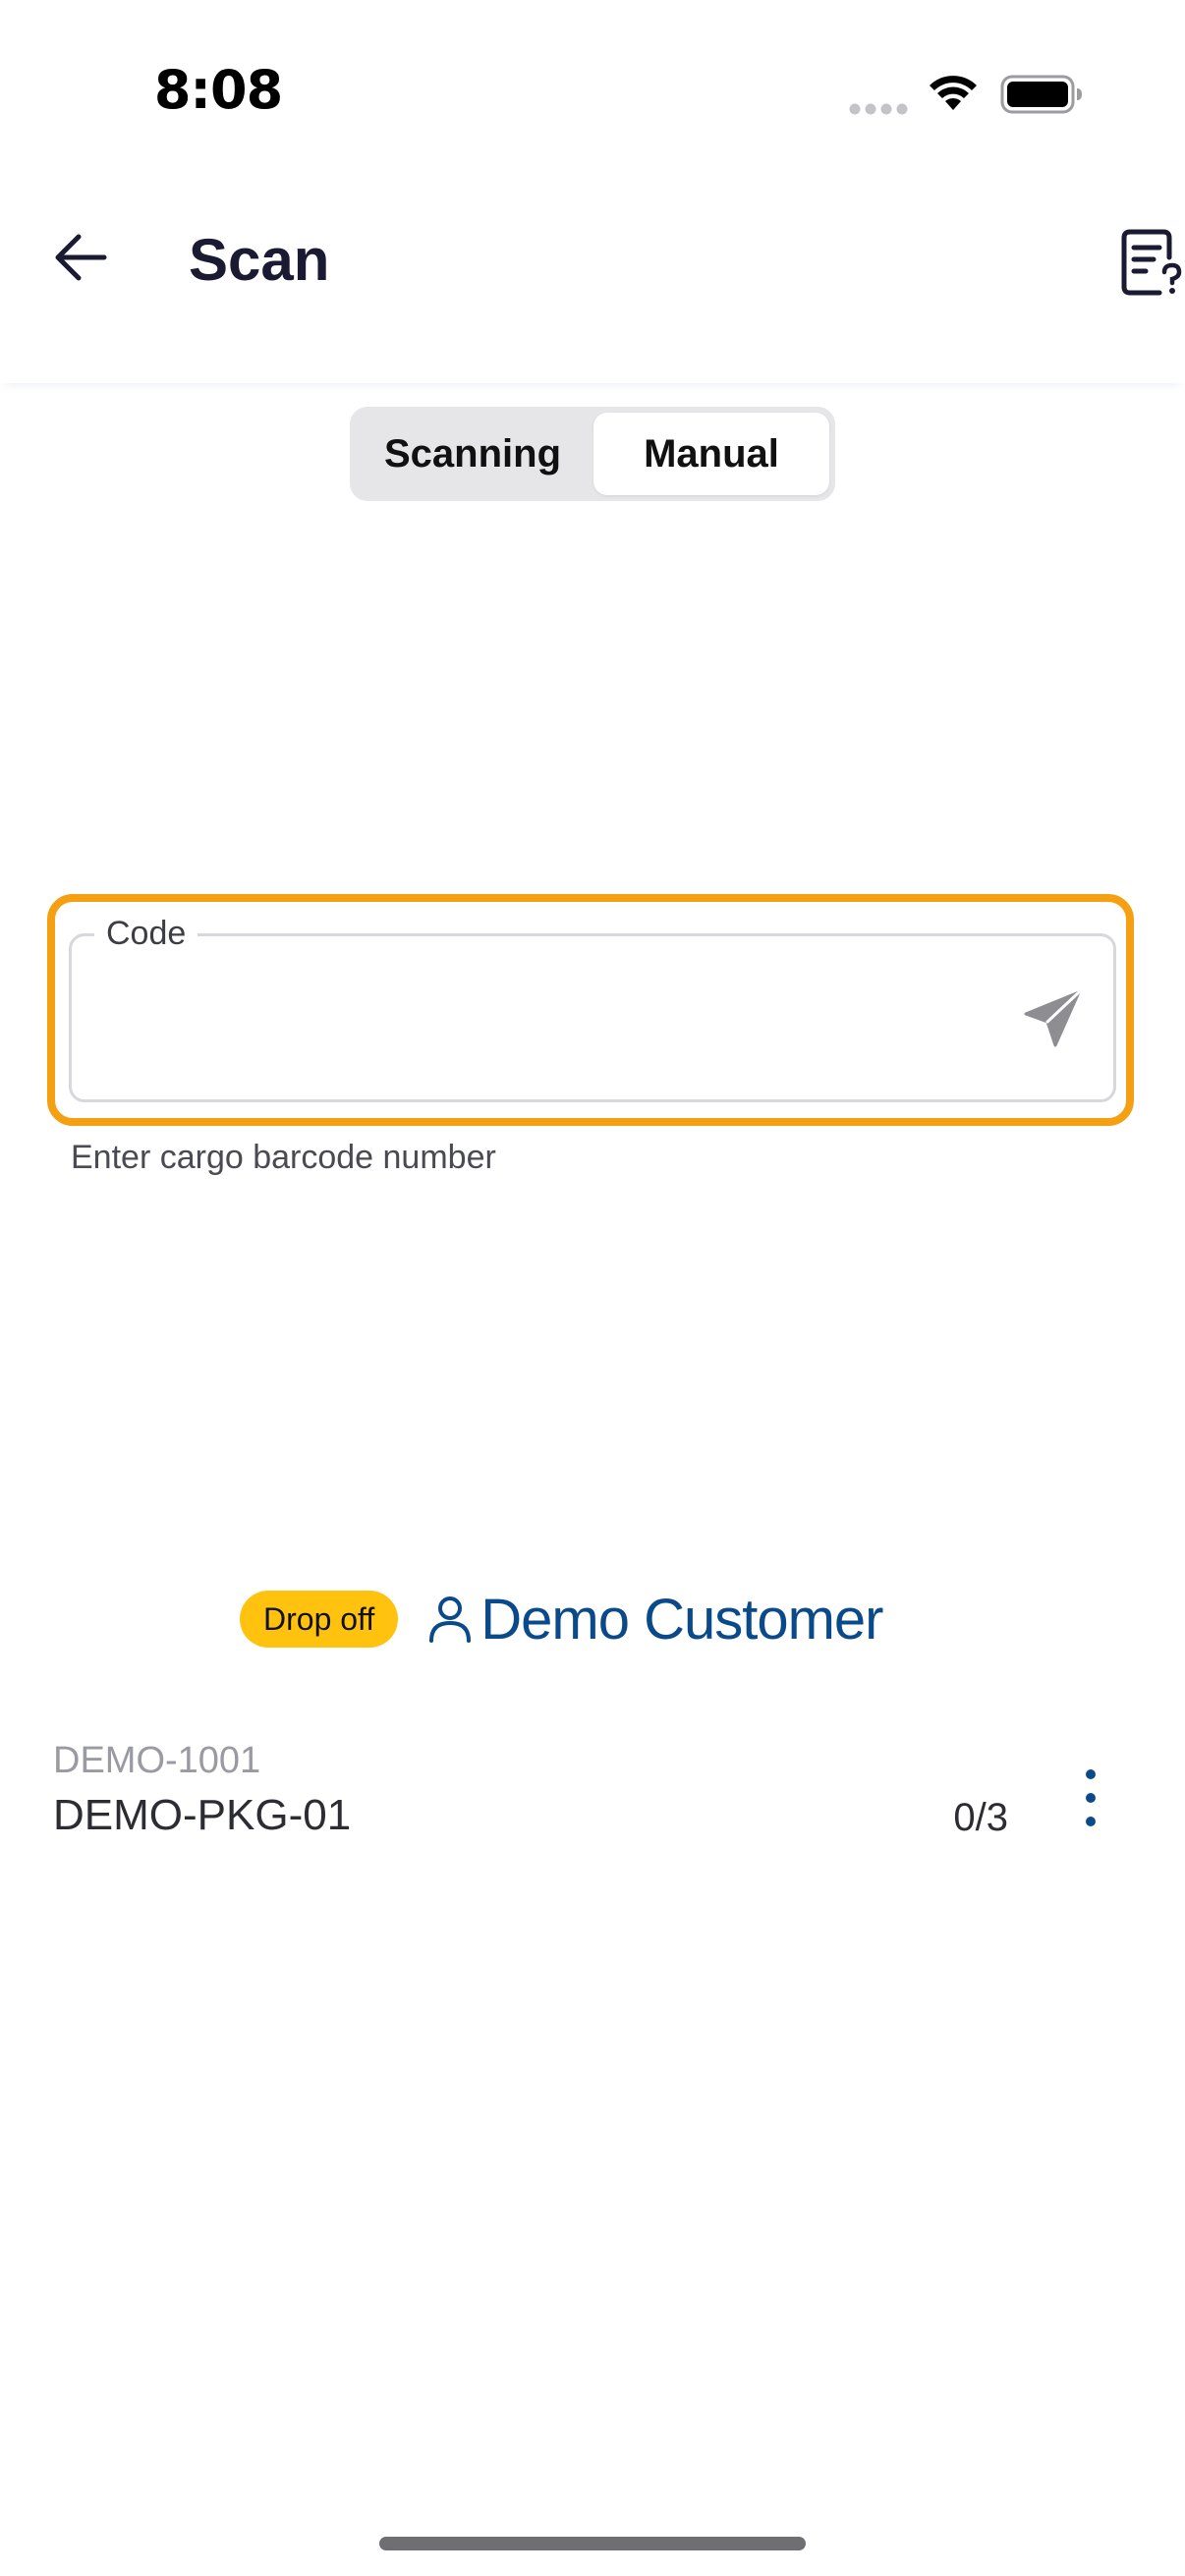 The height and width of the screenshot is (2576, 1185). I want to click on drop-off-badge: Drop off, so click(320, 1619).